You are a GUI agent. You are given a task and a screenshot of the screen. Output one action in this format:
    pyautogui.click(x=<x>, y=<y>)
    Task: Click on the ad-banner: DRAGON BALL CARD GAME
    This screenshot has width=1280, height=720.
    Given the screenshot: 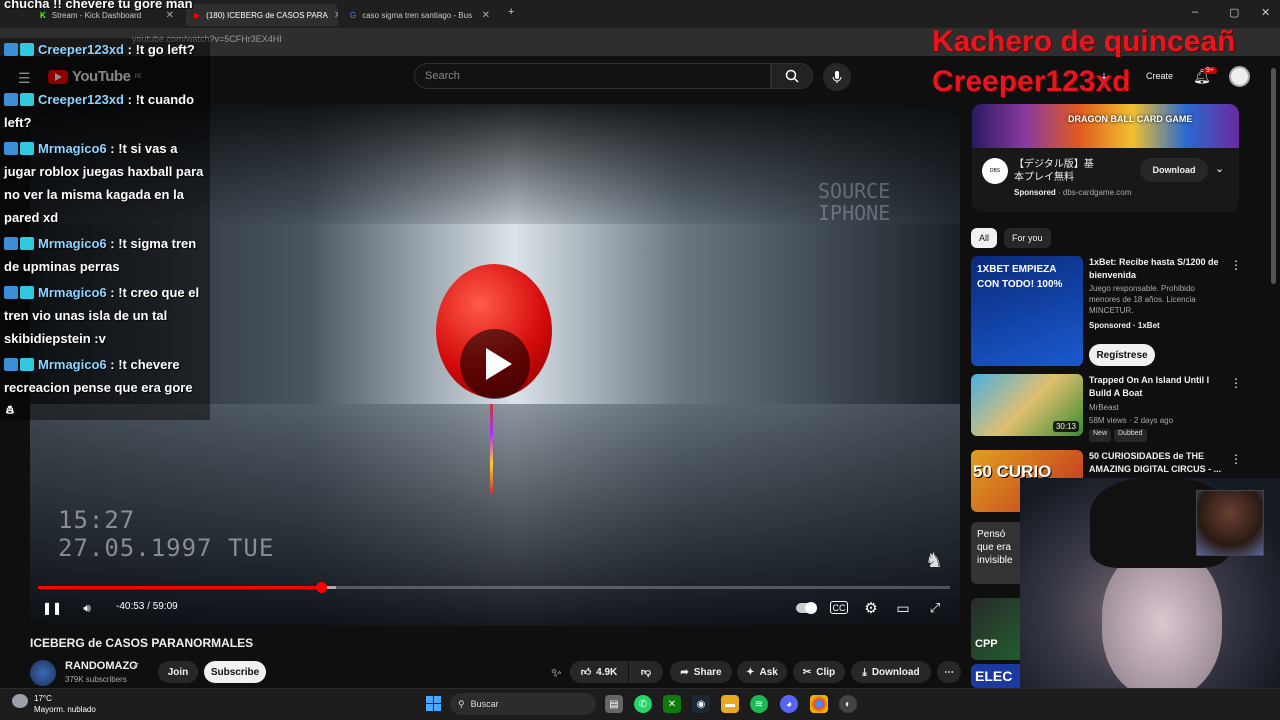 What is the action you would take?
    pyautogui.click(x=1105, y=126)
    